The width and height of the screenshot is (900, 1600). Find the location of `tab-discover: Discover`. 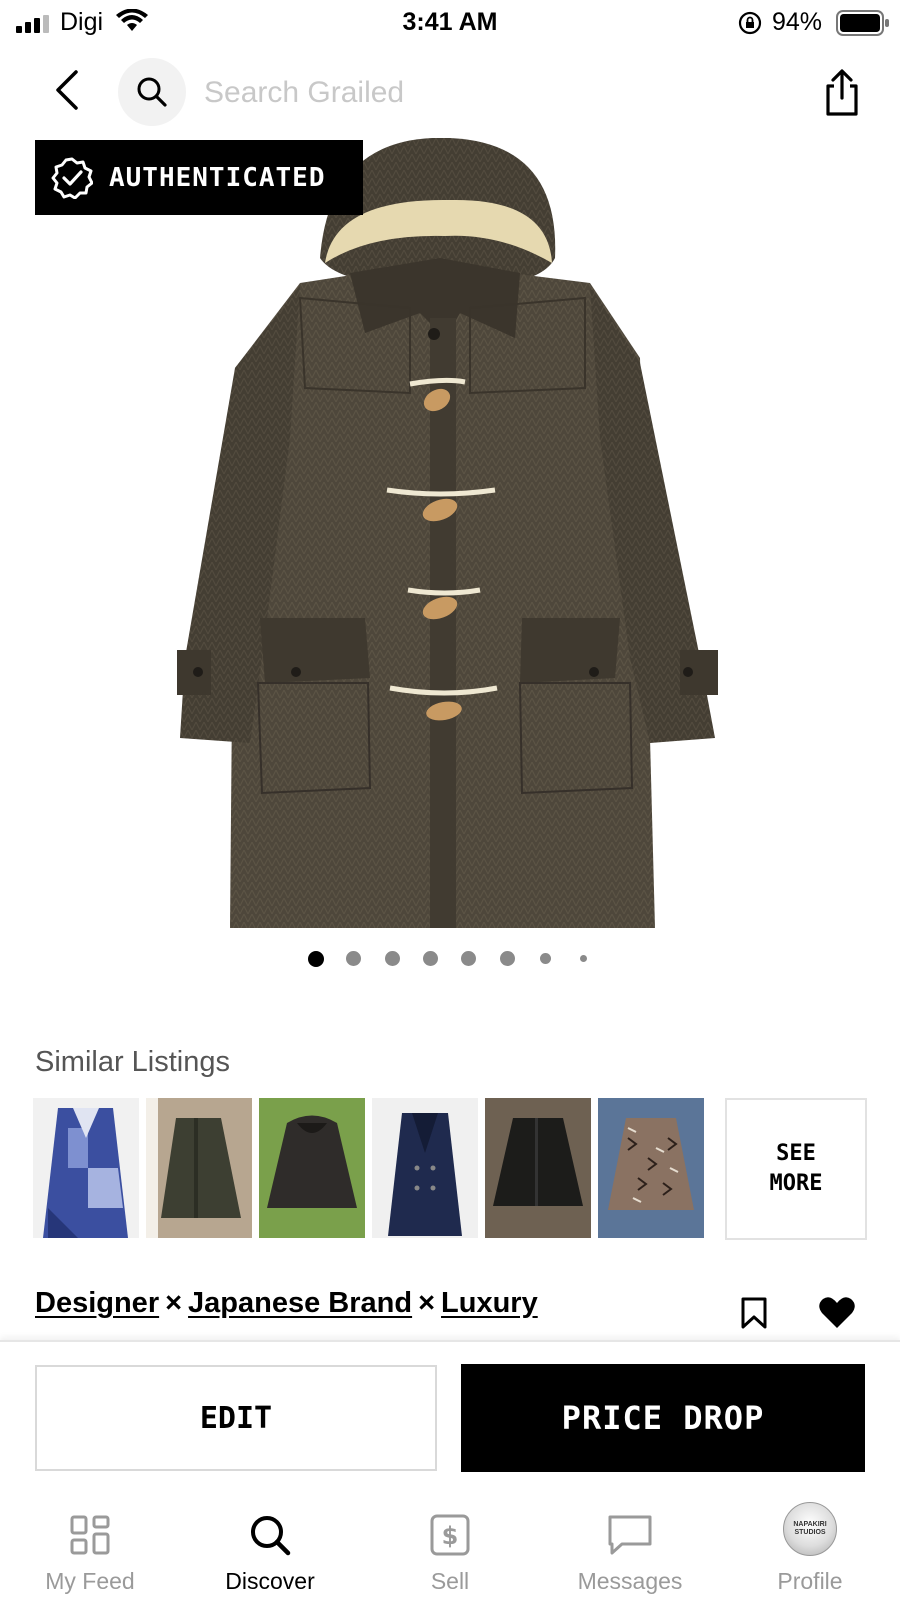

tab-discover: Discover is located at coordinates (270, 1553).